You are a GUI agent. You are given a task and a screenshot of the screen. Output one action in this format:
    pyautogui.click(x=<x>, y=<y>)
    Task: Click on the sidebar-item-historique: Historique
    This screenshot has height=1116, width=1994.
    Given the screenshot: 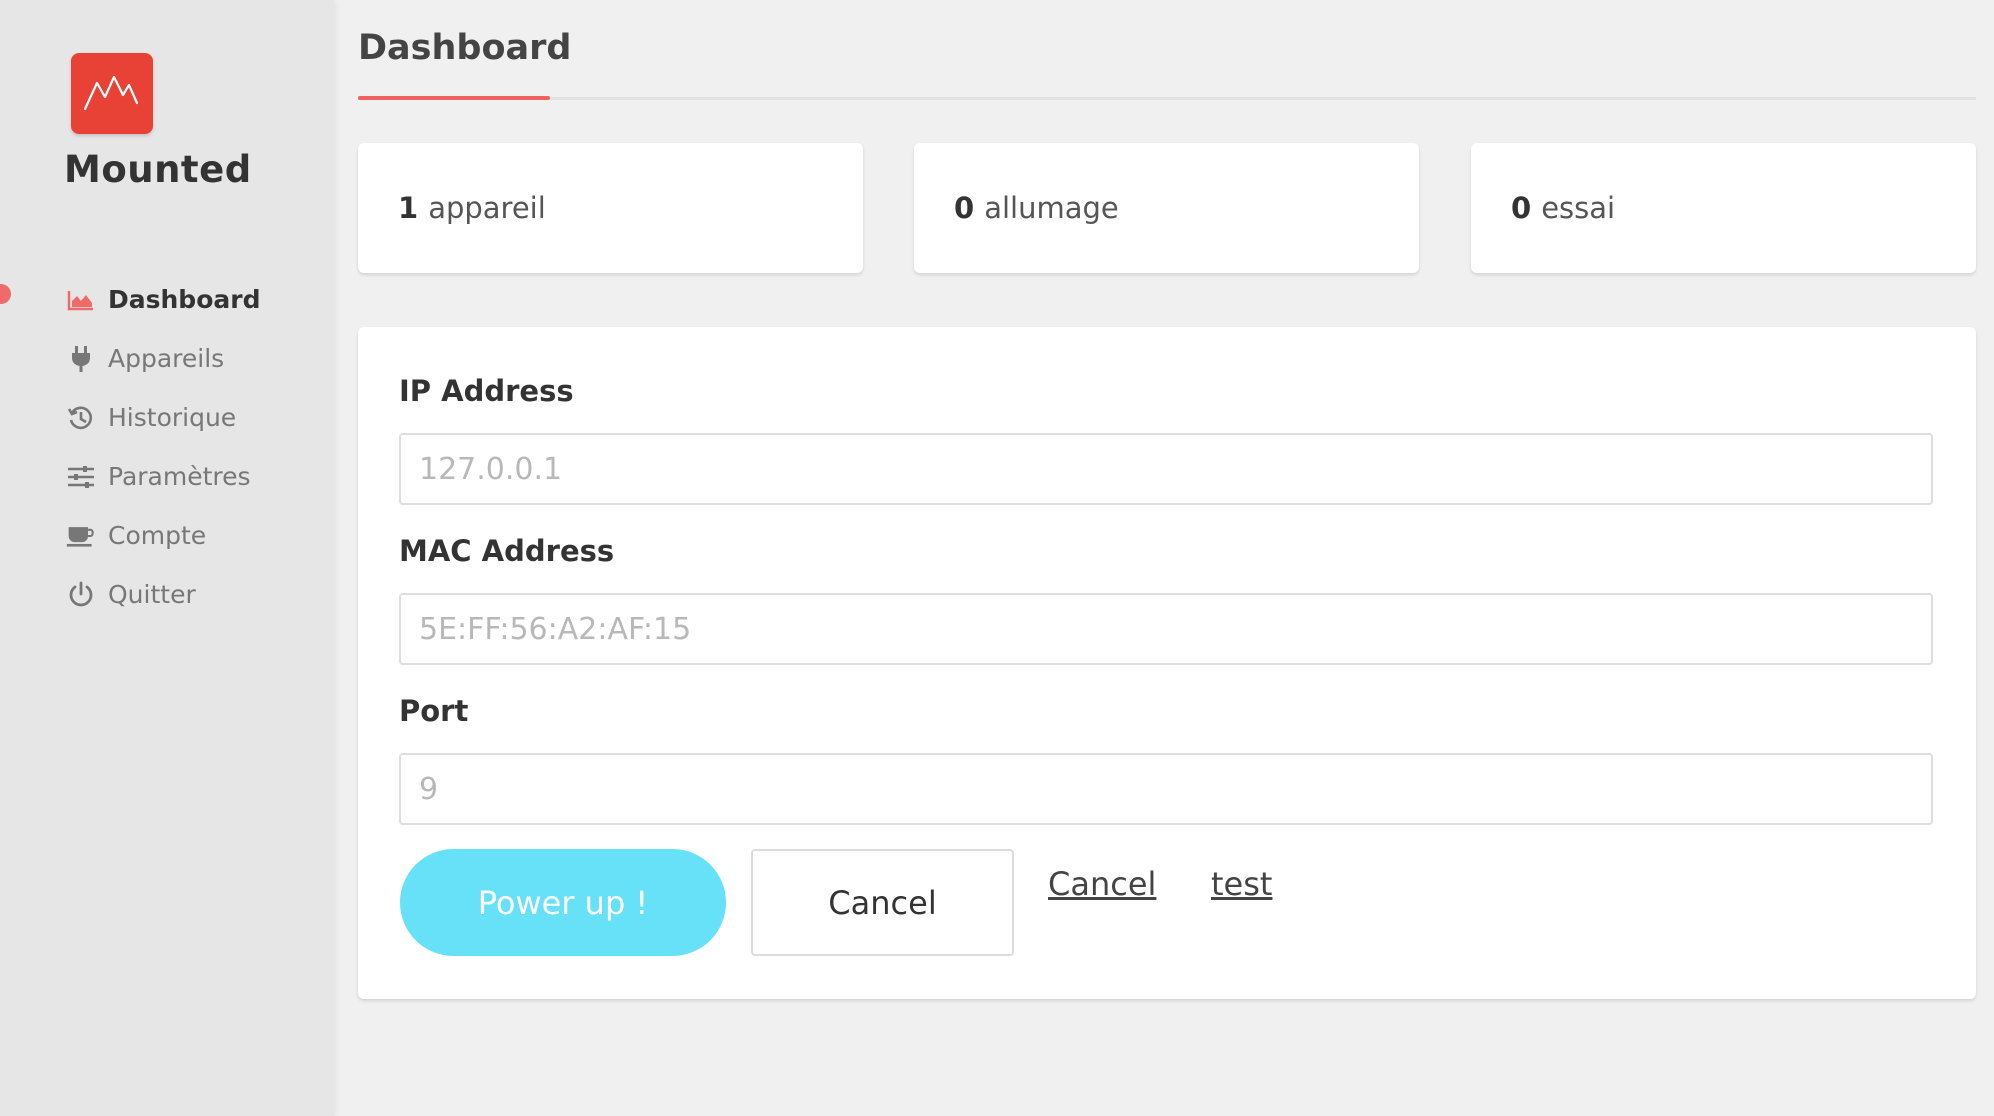 What is the action you would take?
    pyautogui.click(x=163, y=417)
    